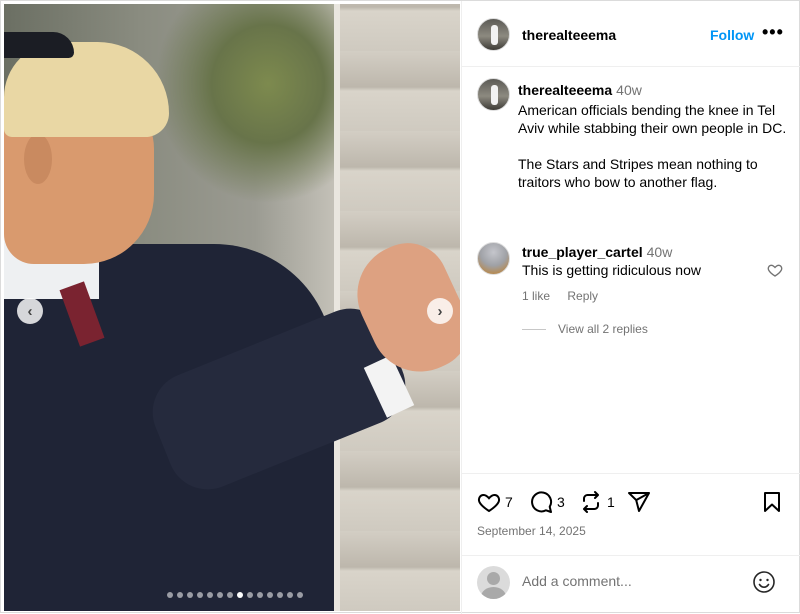 Image resolution: width=800 pixels, height=614 pixels. Describe the element at coordinates (565, 90) in the screenshot. I see `caption-username: therealteeema` at that location.